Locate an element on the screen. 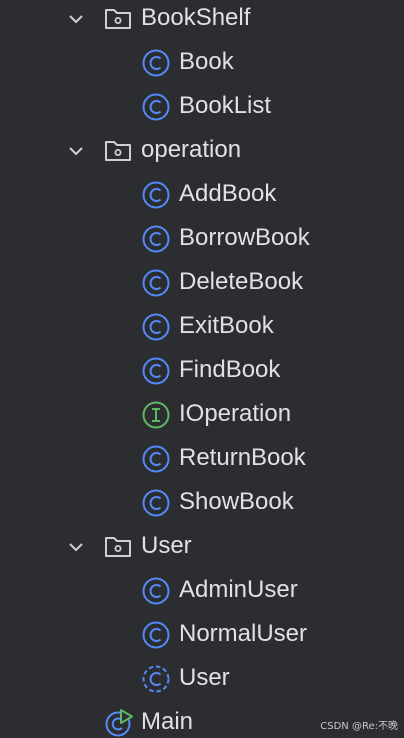  tree-item-returnbook: ReturnBook is located at coordinates (202, 459).